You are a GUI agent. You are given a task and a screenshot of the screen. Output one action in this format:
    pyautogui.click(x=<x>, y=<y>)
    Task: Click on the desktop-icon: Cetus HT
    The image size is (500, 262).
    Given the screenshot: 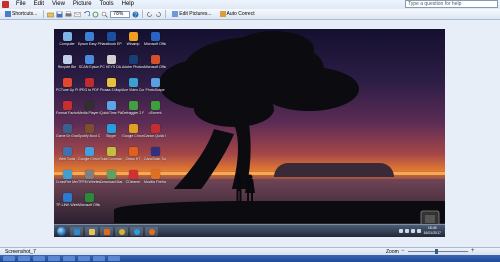 What is the action you would take?
    pyautogui.click(x=133, y=158)
    